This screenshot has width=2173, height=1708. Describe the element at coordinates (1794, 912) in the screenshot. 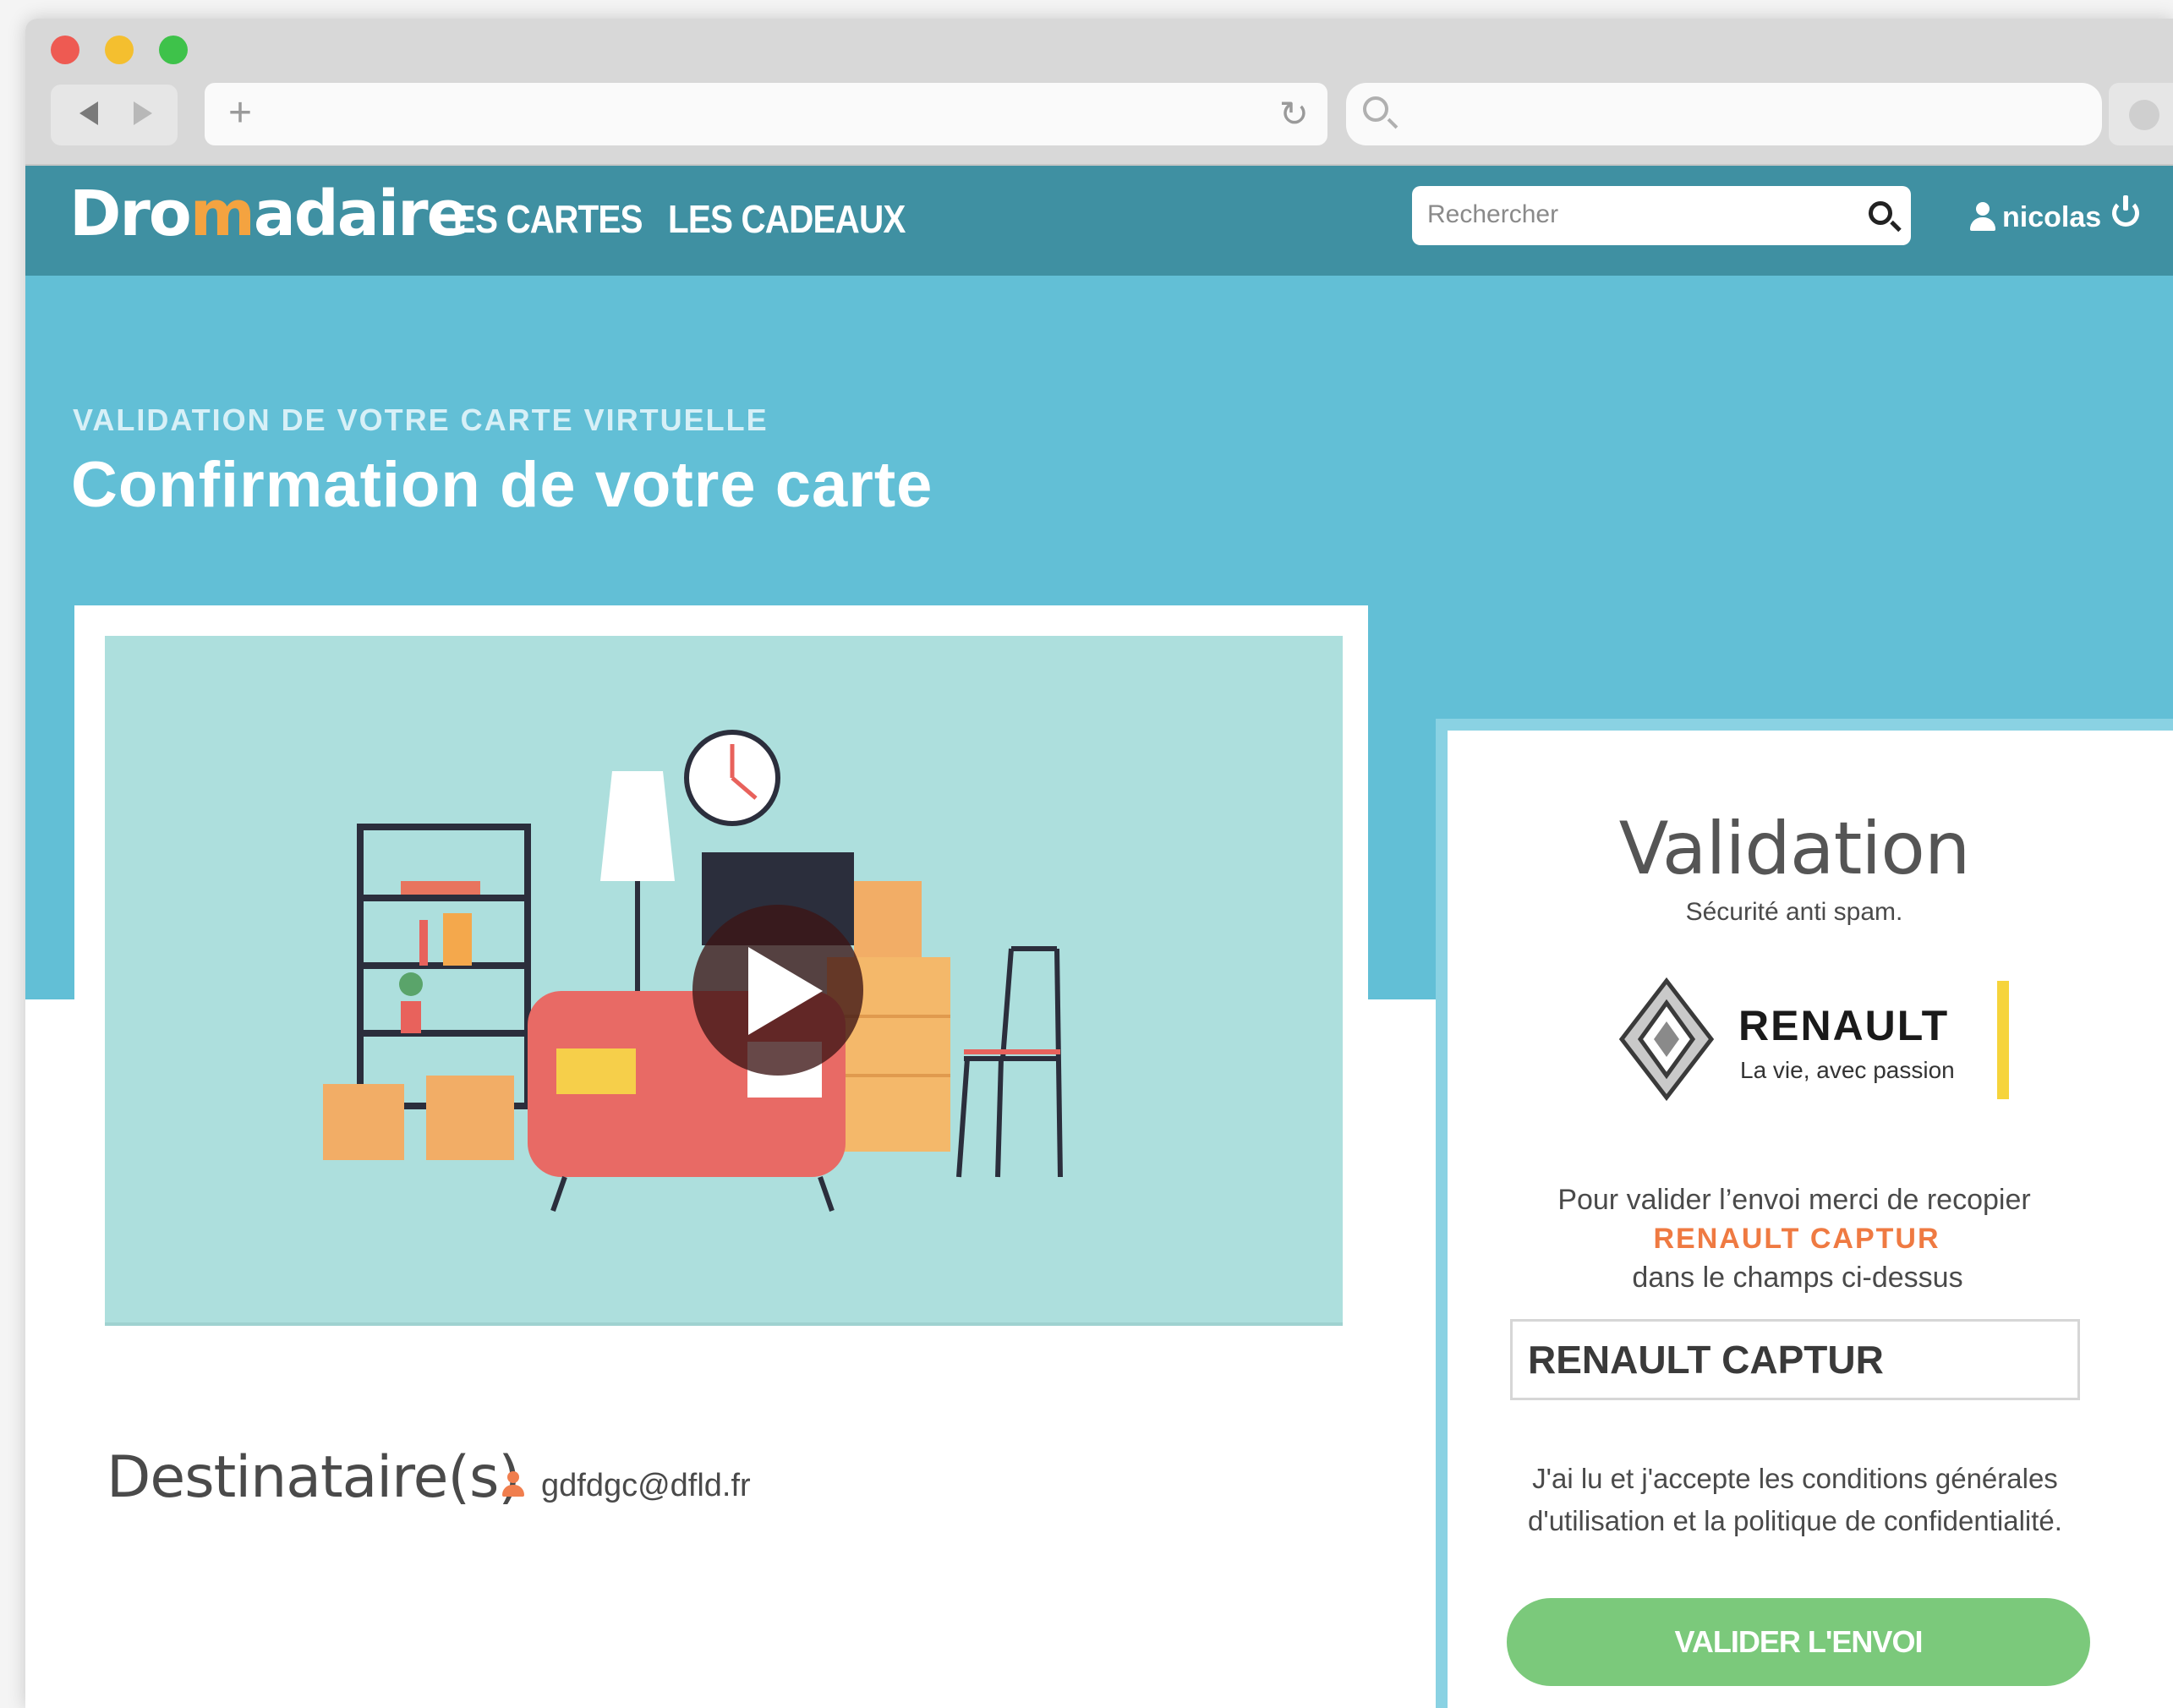

I see `validation-subtitle: Sécurité anti spam.` at that location.